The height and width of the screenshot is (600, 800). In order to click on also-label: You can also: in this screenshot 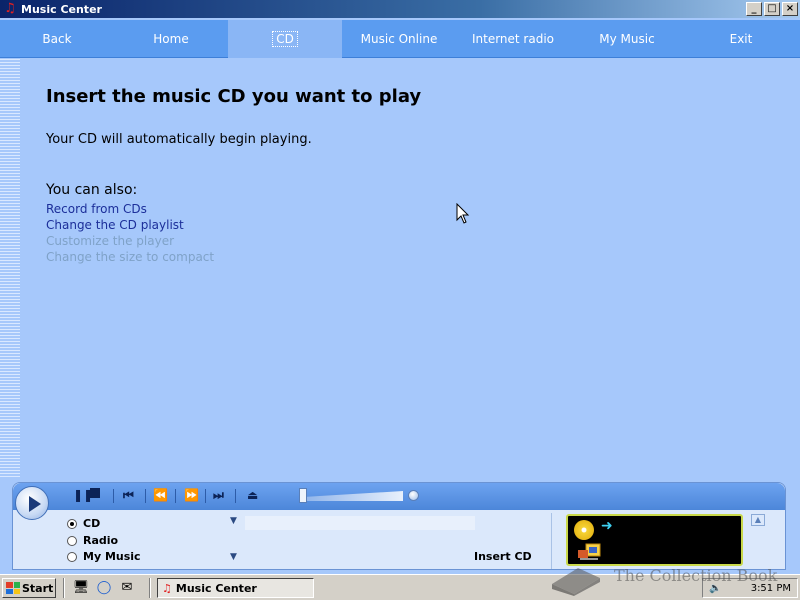, I will do `click(92, 190)`.